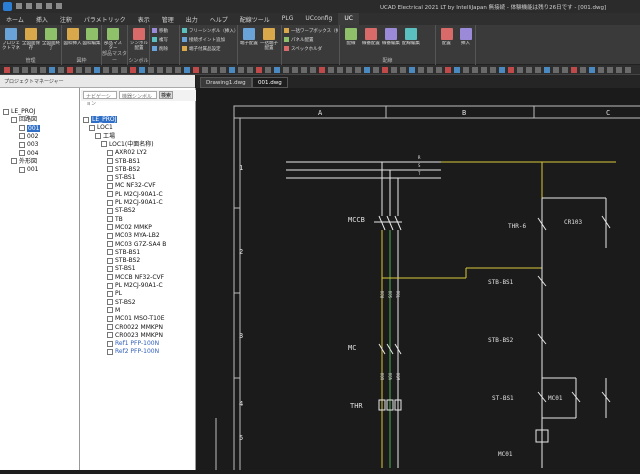 The width and height of the screenshot is (640, 474). What do you see at coordinates (28, 153) in the screenshot?
I see `tree-item: 004` at bounding box center [28, 153].